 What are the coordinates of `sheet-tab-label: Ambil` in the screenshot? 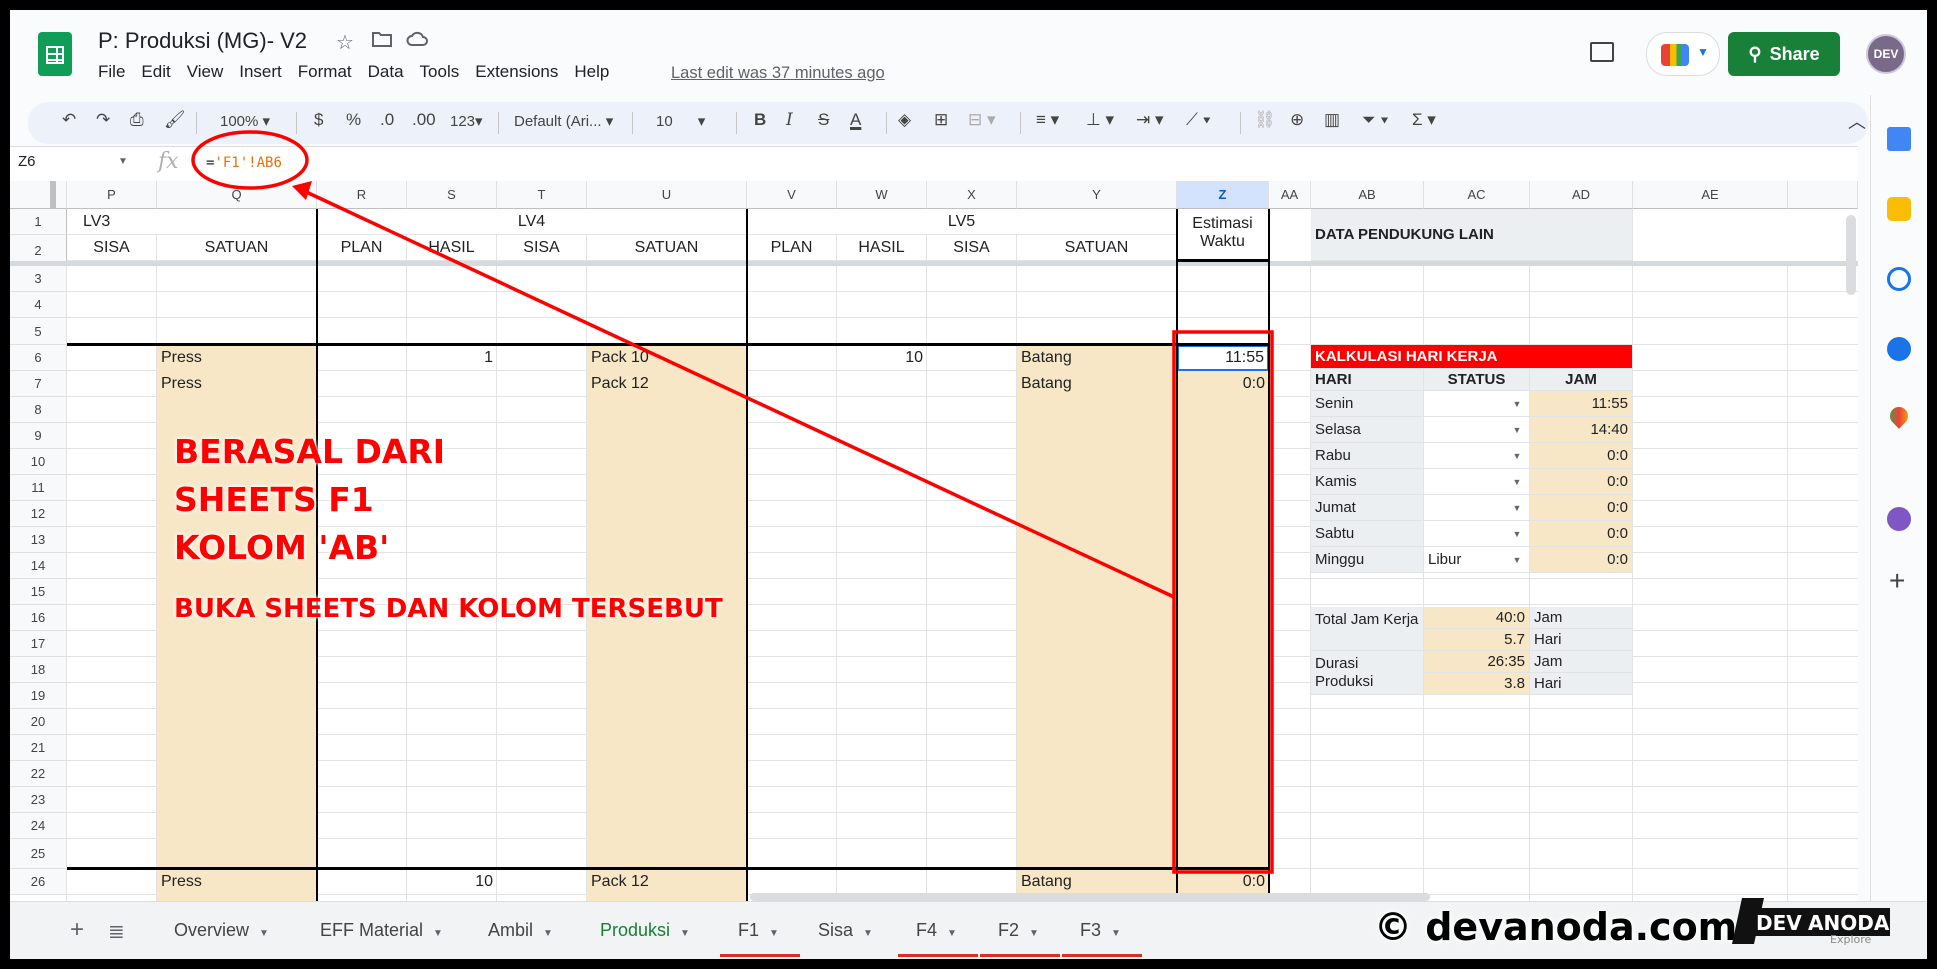 It's located at (511, 930).